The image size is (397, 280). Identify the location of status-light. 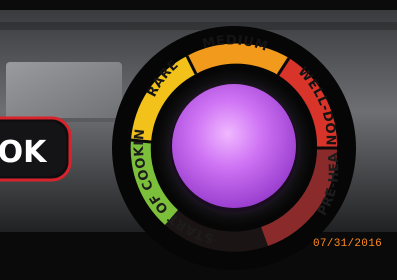
(234, 146).